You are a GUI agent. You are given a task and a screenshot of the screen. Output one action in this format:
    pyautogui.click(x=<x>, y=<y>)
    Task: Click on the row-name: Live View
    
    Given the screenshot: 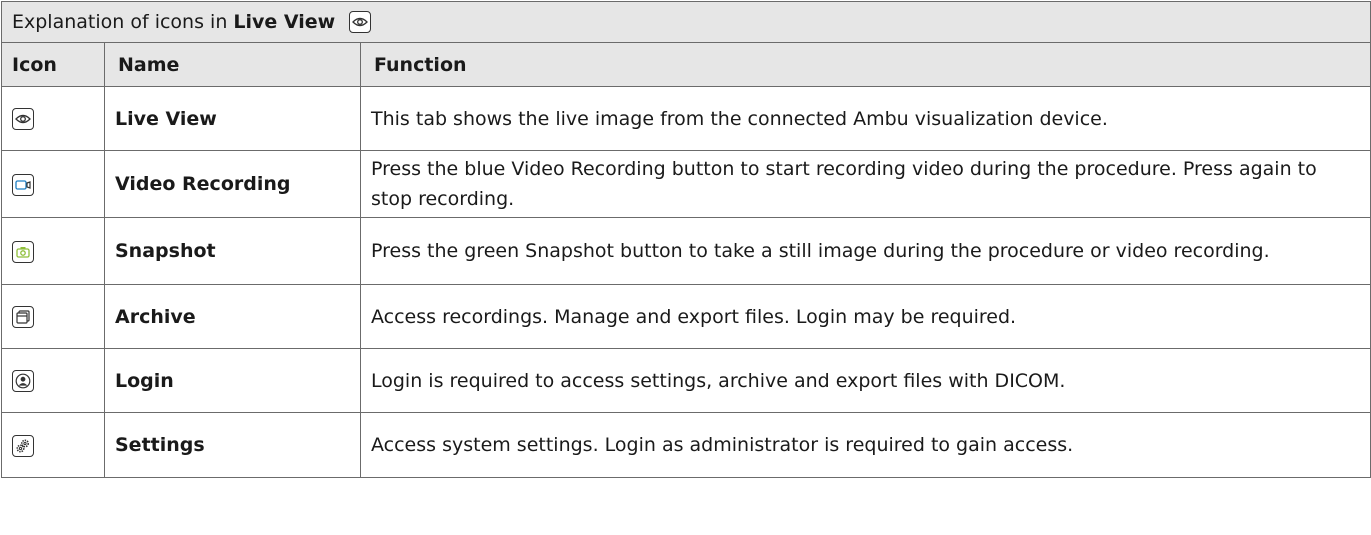 What is the action you would take?
    pyautogui.click(x=232, y=118)
    